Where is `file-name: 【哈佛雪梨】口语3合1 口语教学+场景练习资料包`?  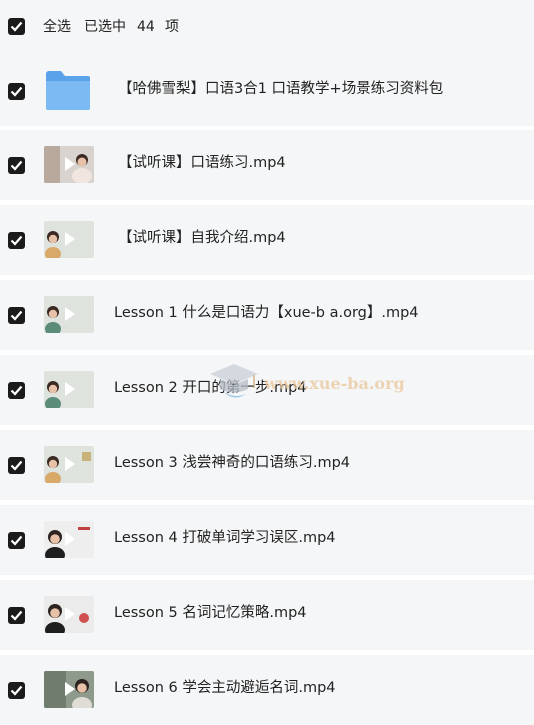
file-name: 【哈佛雪梨】口语3合1 口语教学+场景练习资料包 is located at coordinates (280, 89).